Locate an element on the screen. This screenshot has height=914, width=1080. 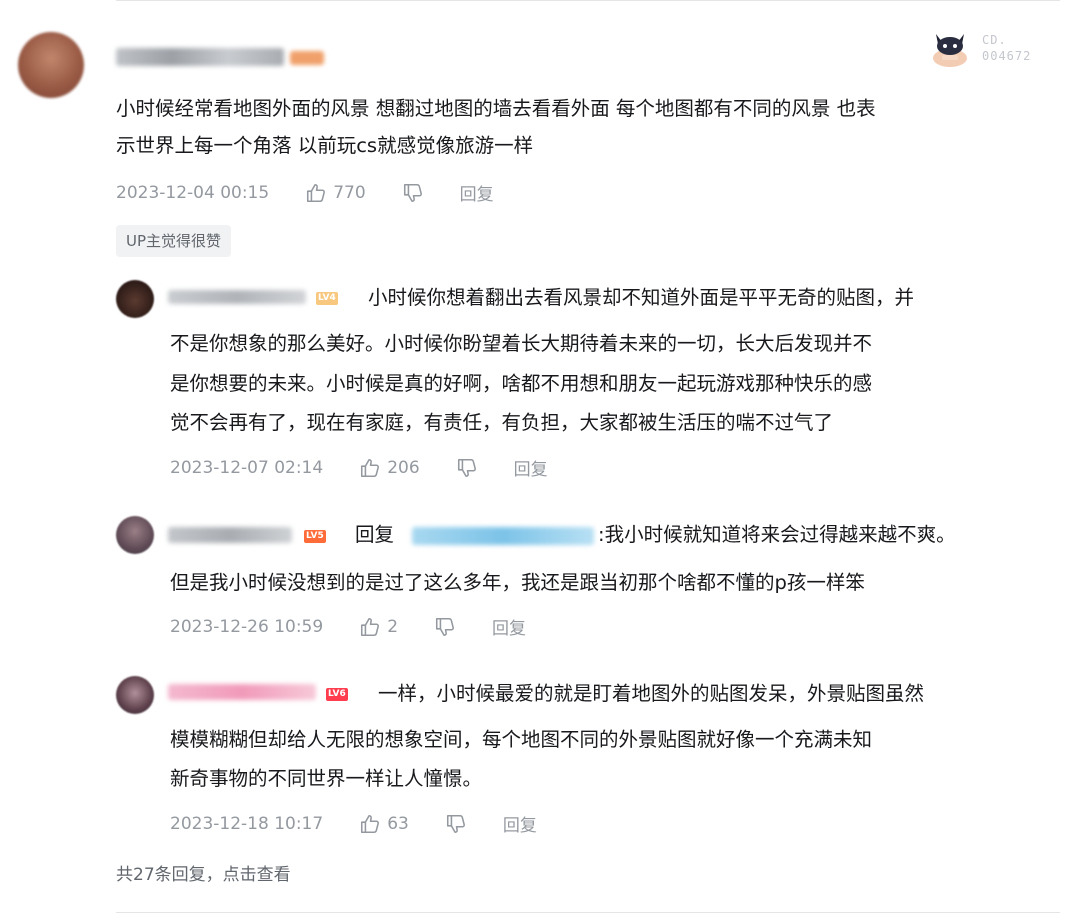
reply-text-line: 小时候你想着翻出去看风景却不知道外面是平平无奇的贴图，并 is located at coordinates (641, 297).